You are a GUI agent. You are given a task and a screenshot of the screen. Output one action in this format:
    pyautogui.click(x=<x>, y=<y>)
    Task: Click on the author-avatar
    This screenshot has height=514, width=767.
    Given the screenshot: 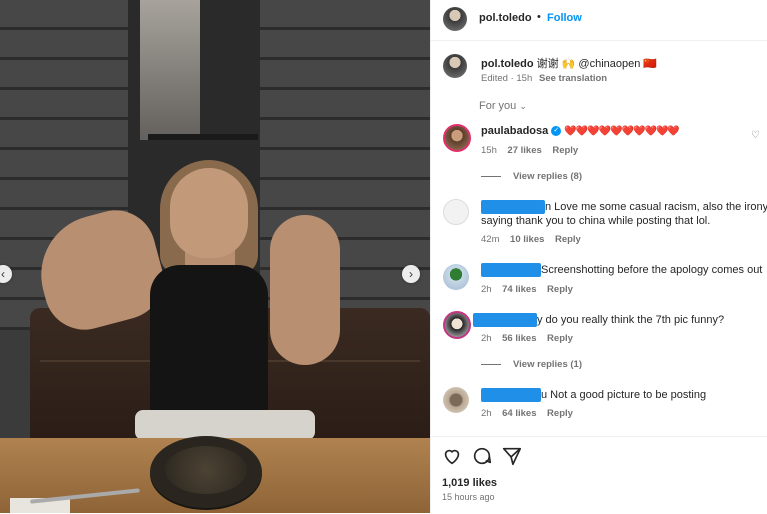 What is the action you would take?
    pyautogui.click(x=455, y=19)
    